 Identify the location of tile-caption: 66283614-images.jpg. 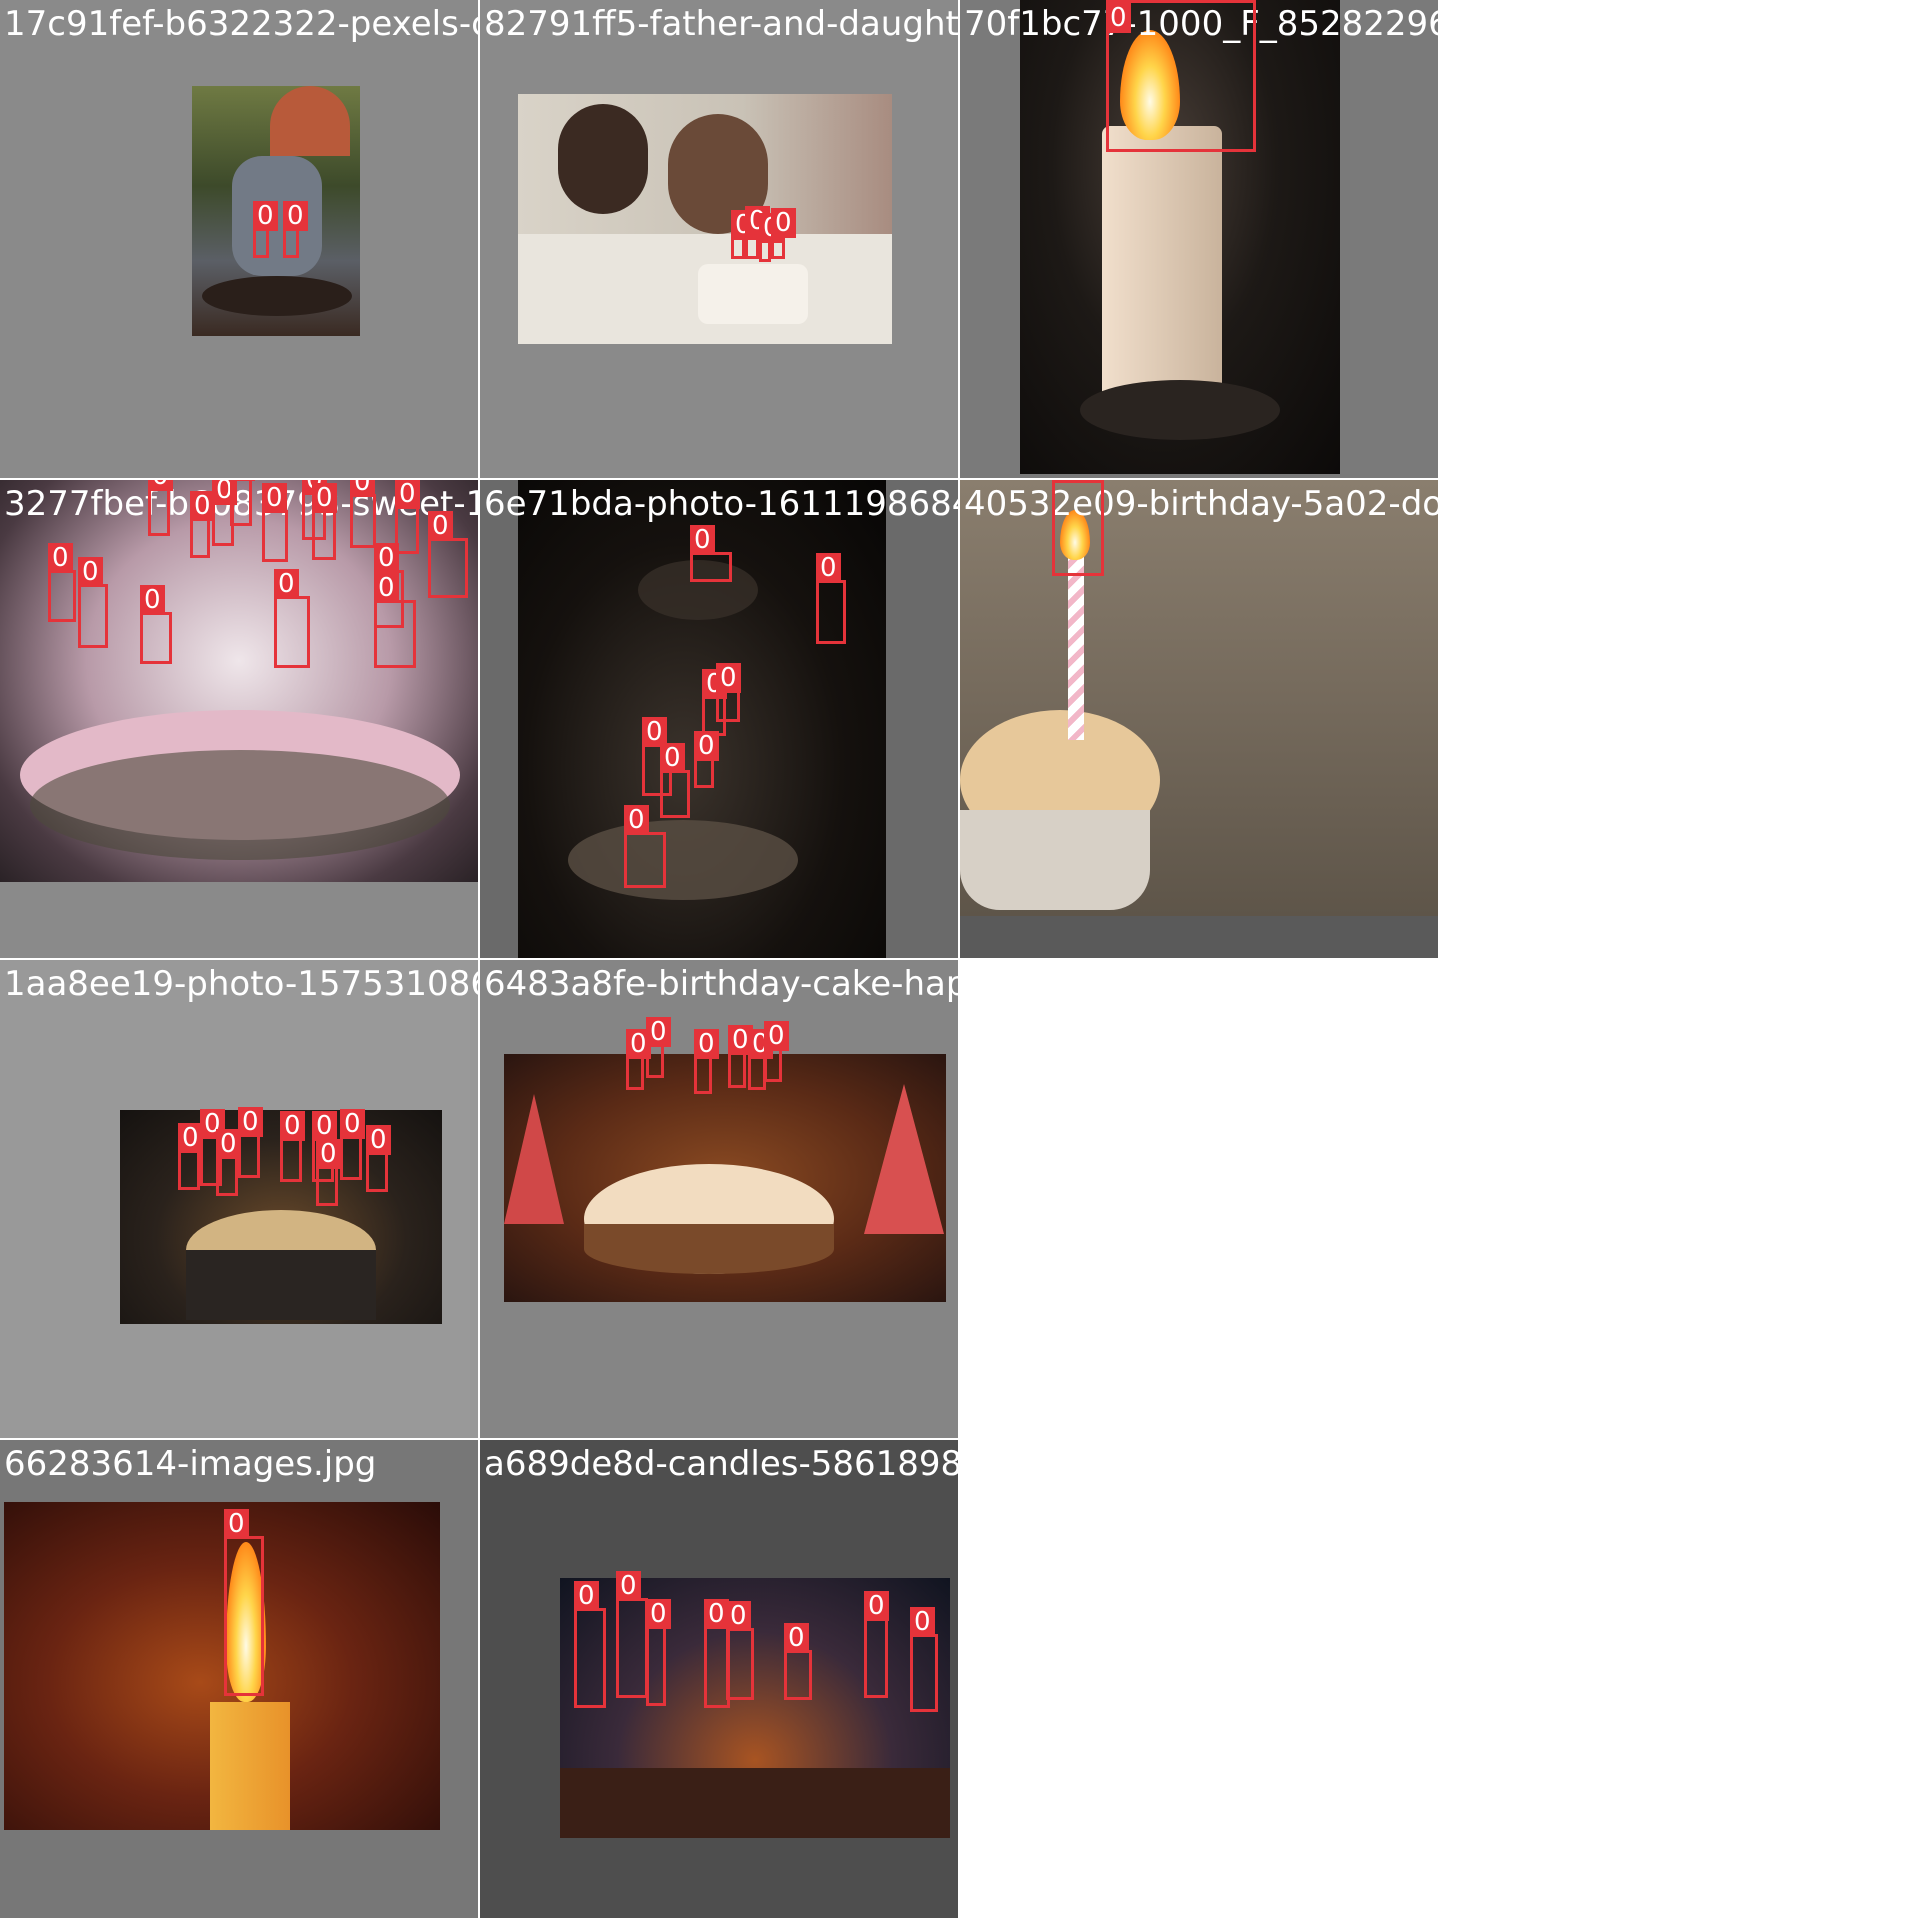
(190, 1464).